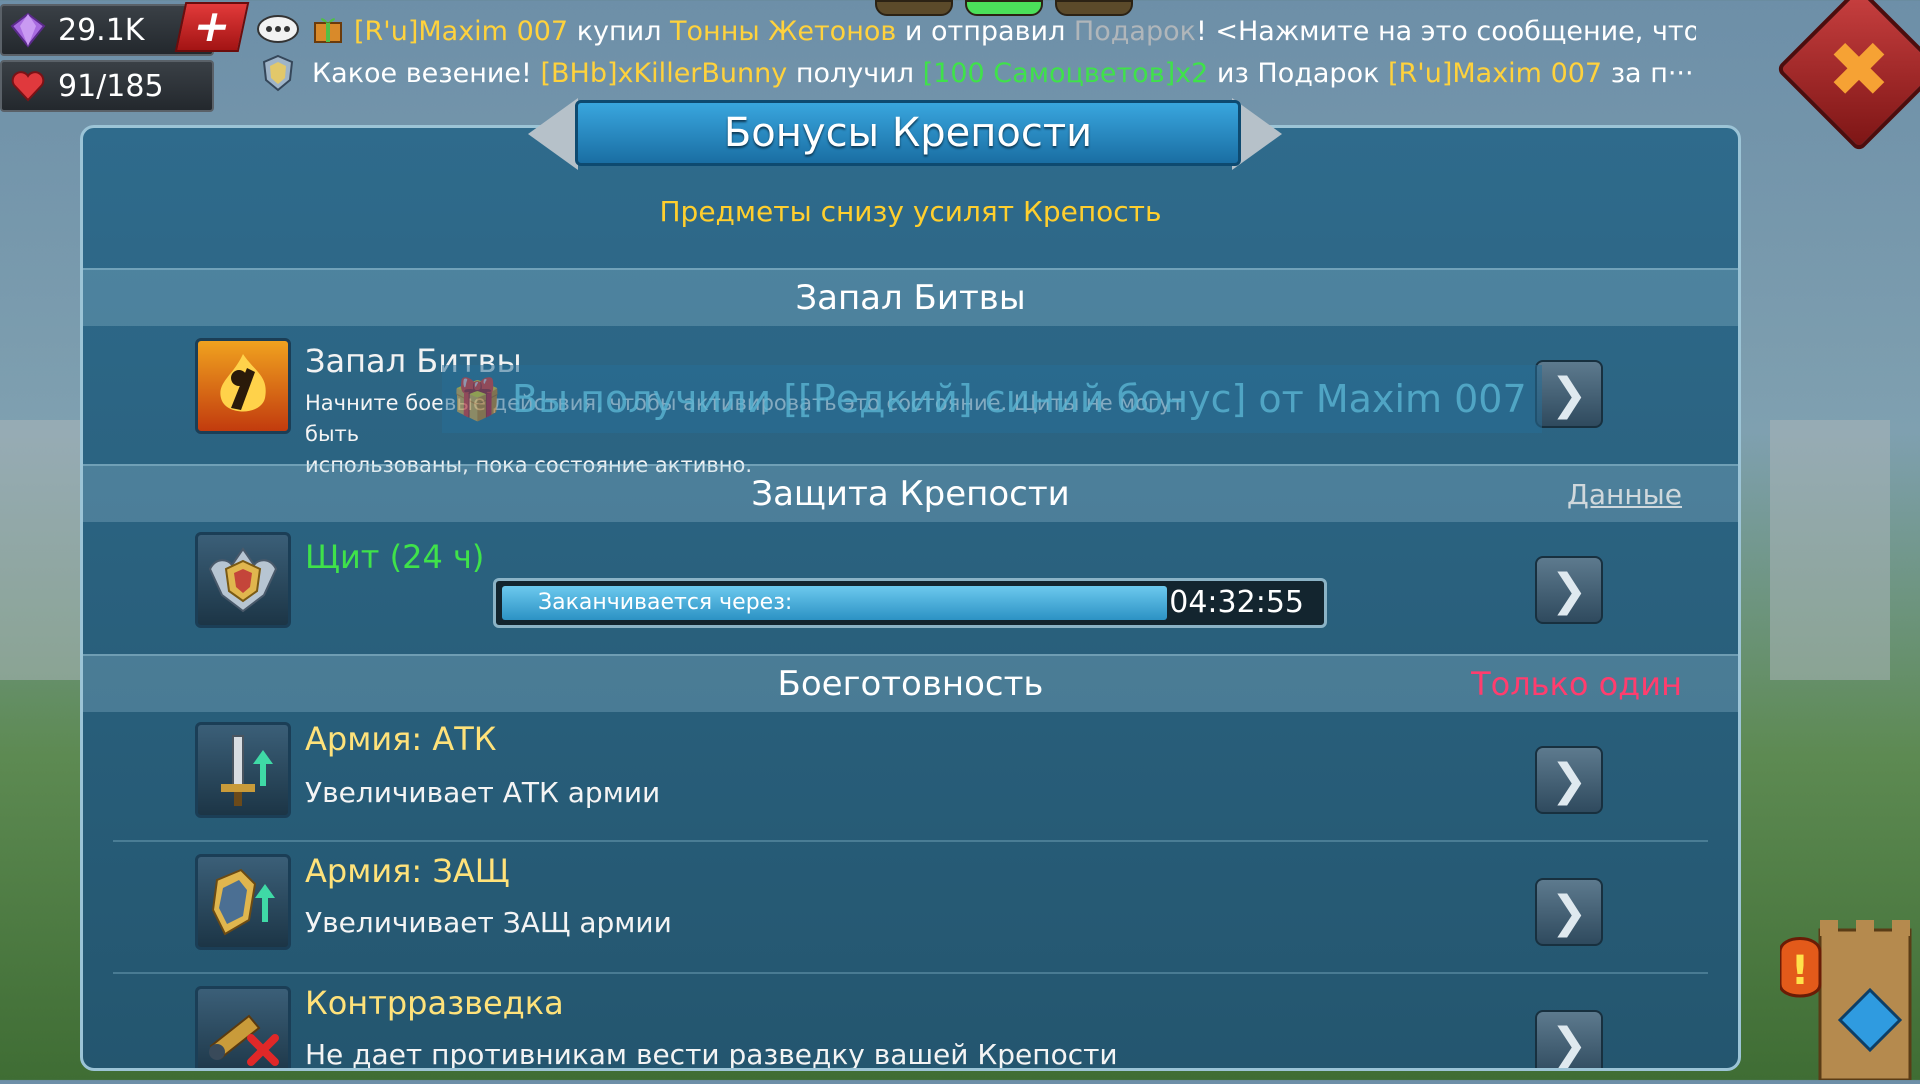 The height and width of the screenshot is (1084, 1920). I want to click on close-button: ✖, so click(1847, 76).